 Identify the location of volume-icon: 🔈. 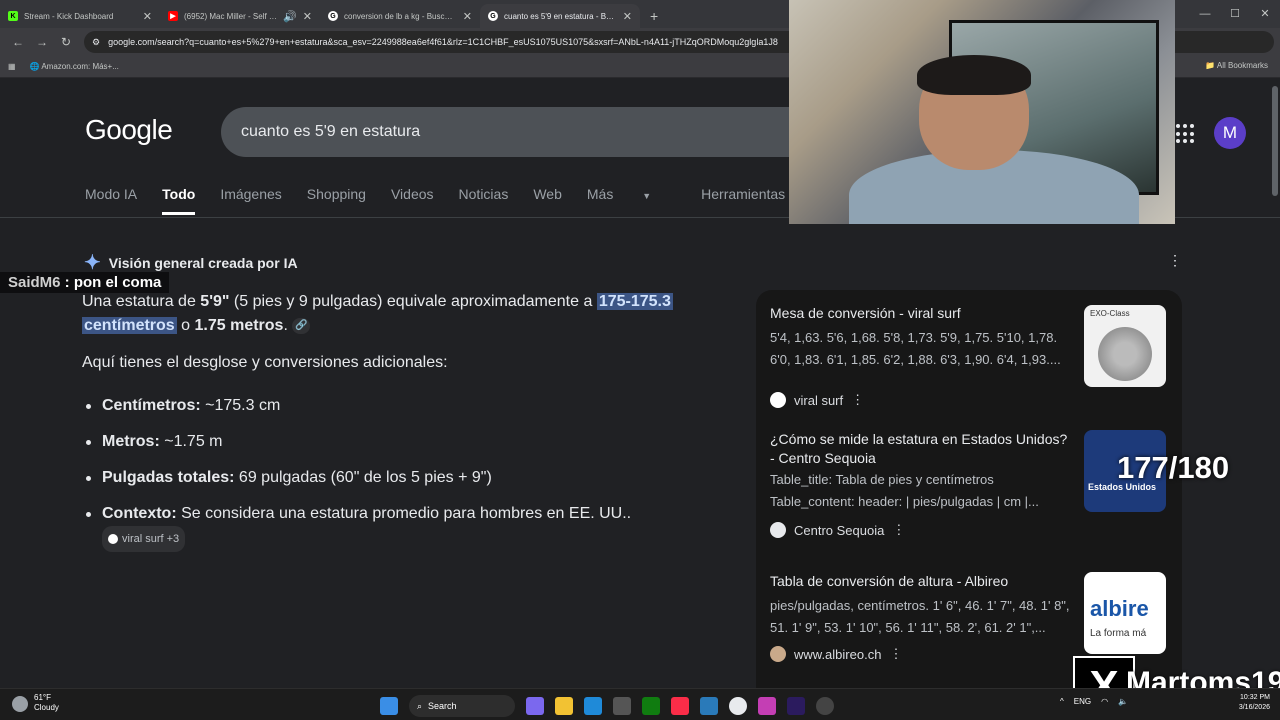
(1123, 701).